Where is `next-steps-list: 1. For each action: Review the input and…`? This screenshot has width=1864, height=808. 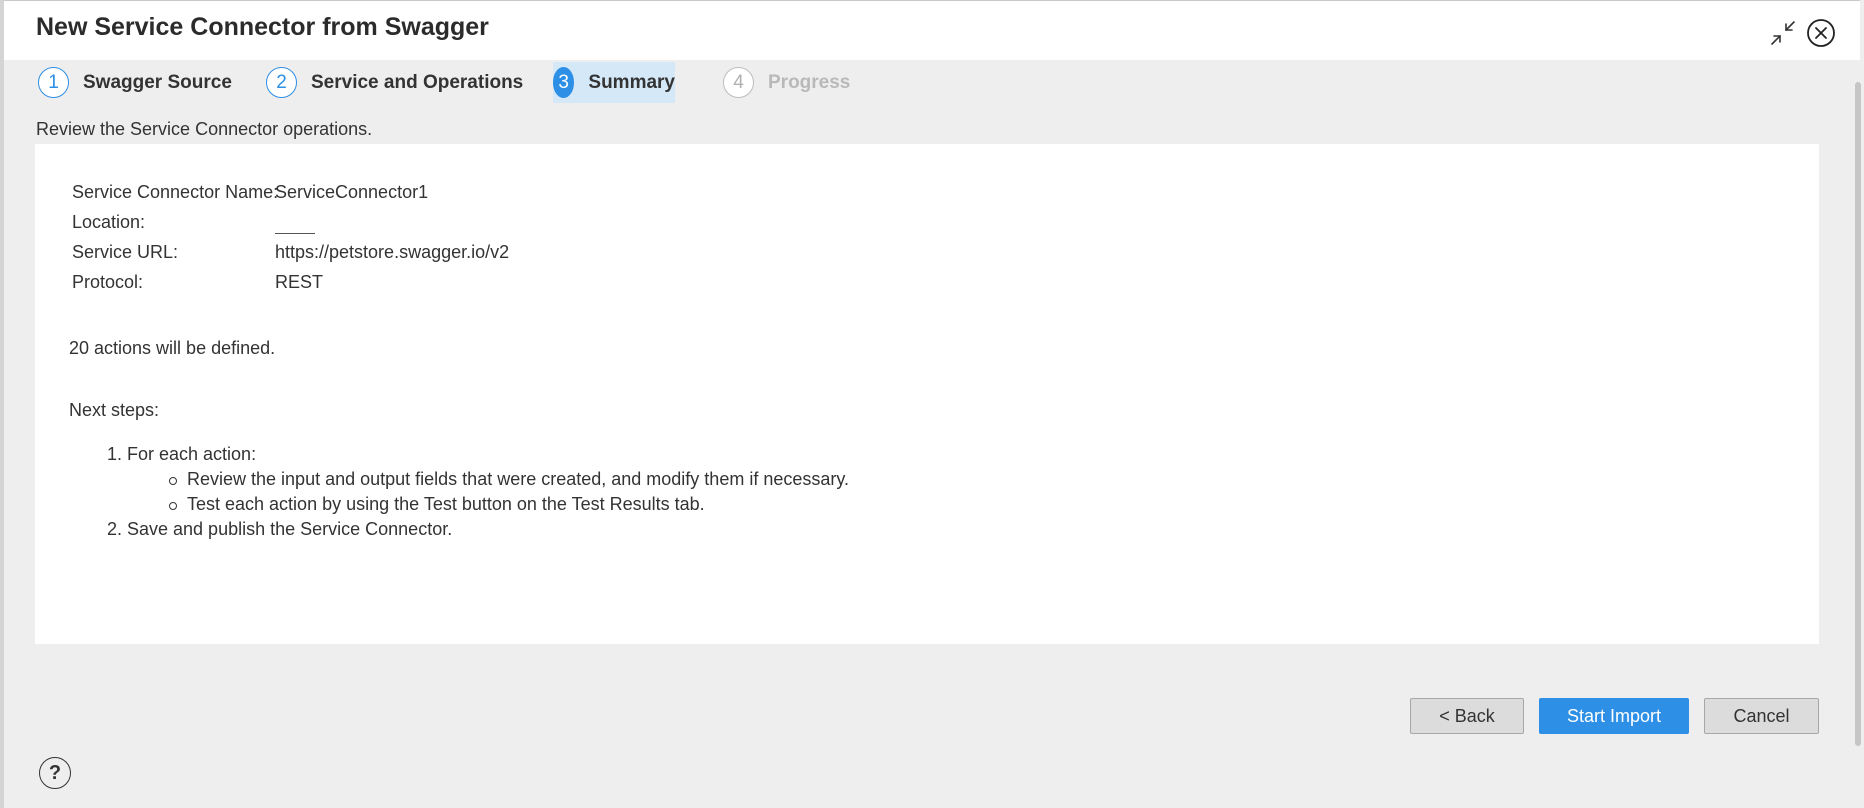 next-steps-list: 1. For each action: Review the input and… is located at coordinates (478, 494).